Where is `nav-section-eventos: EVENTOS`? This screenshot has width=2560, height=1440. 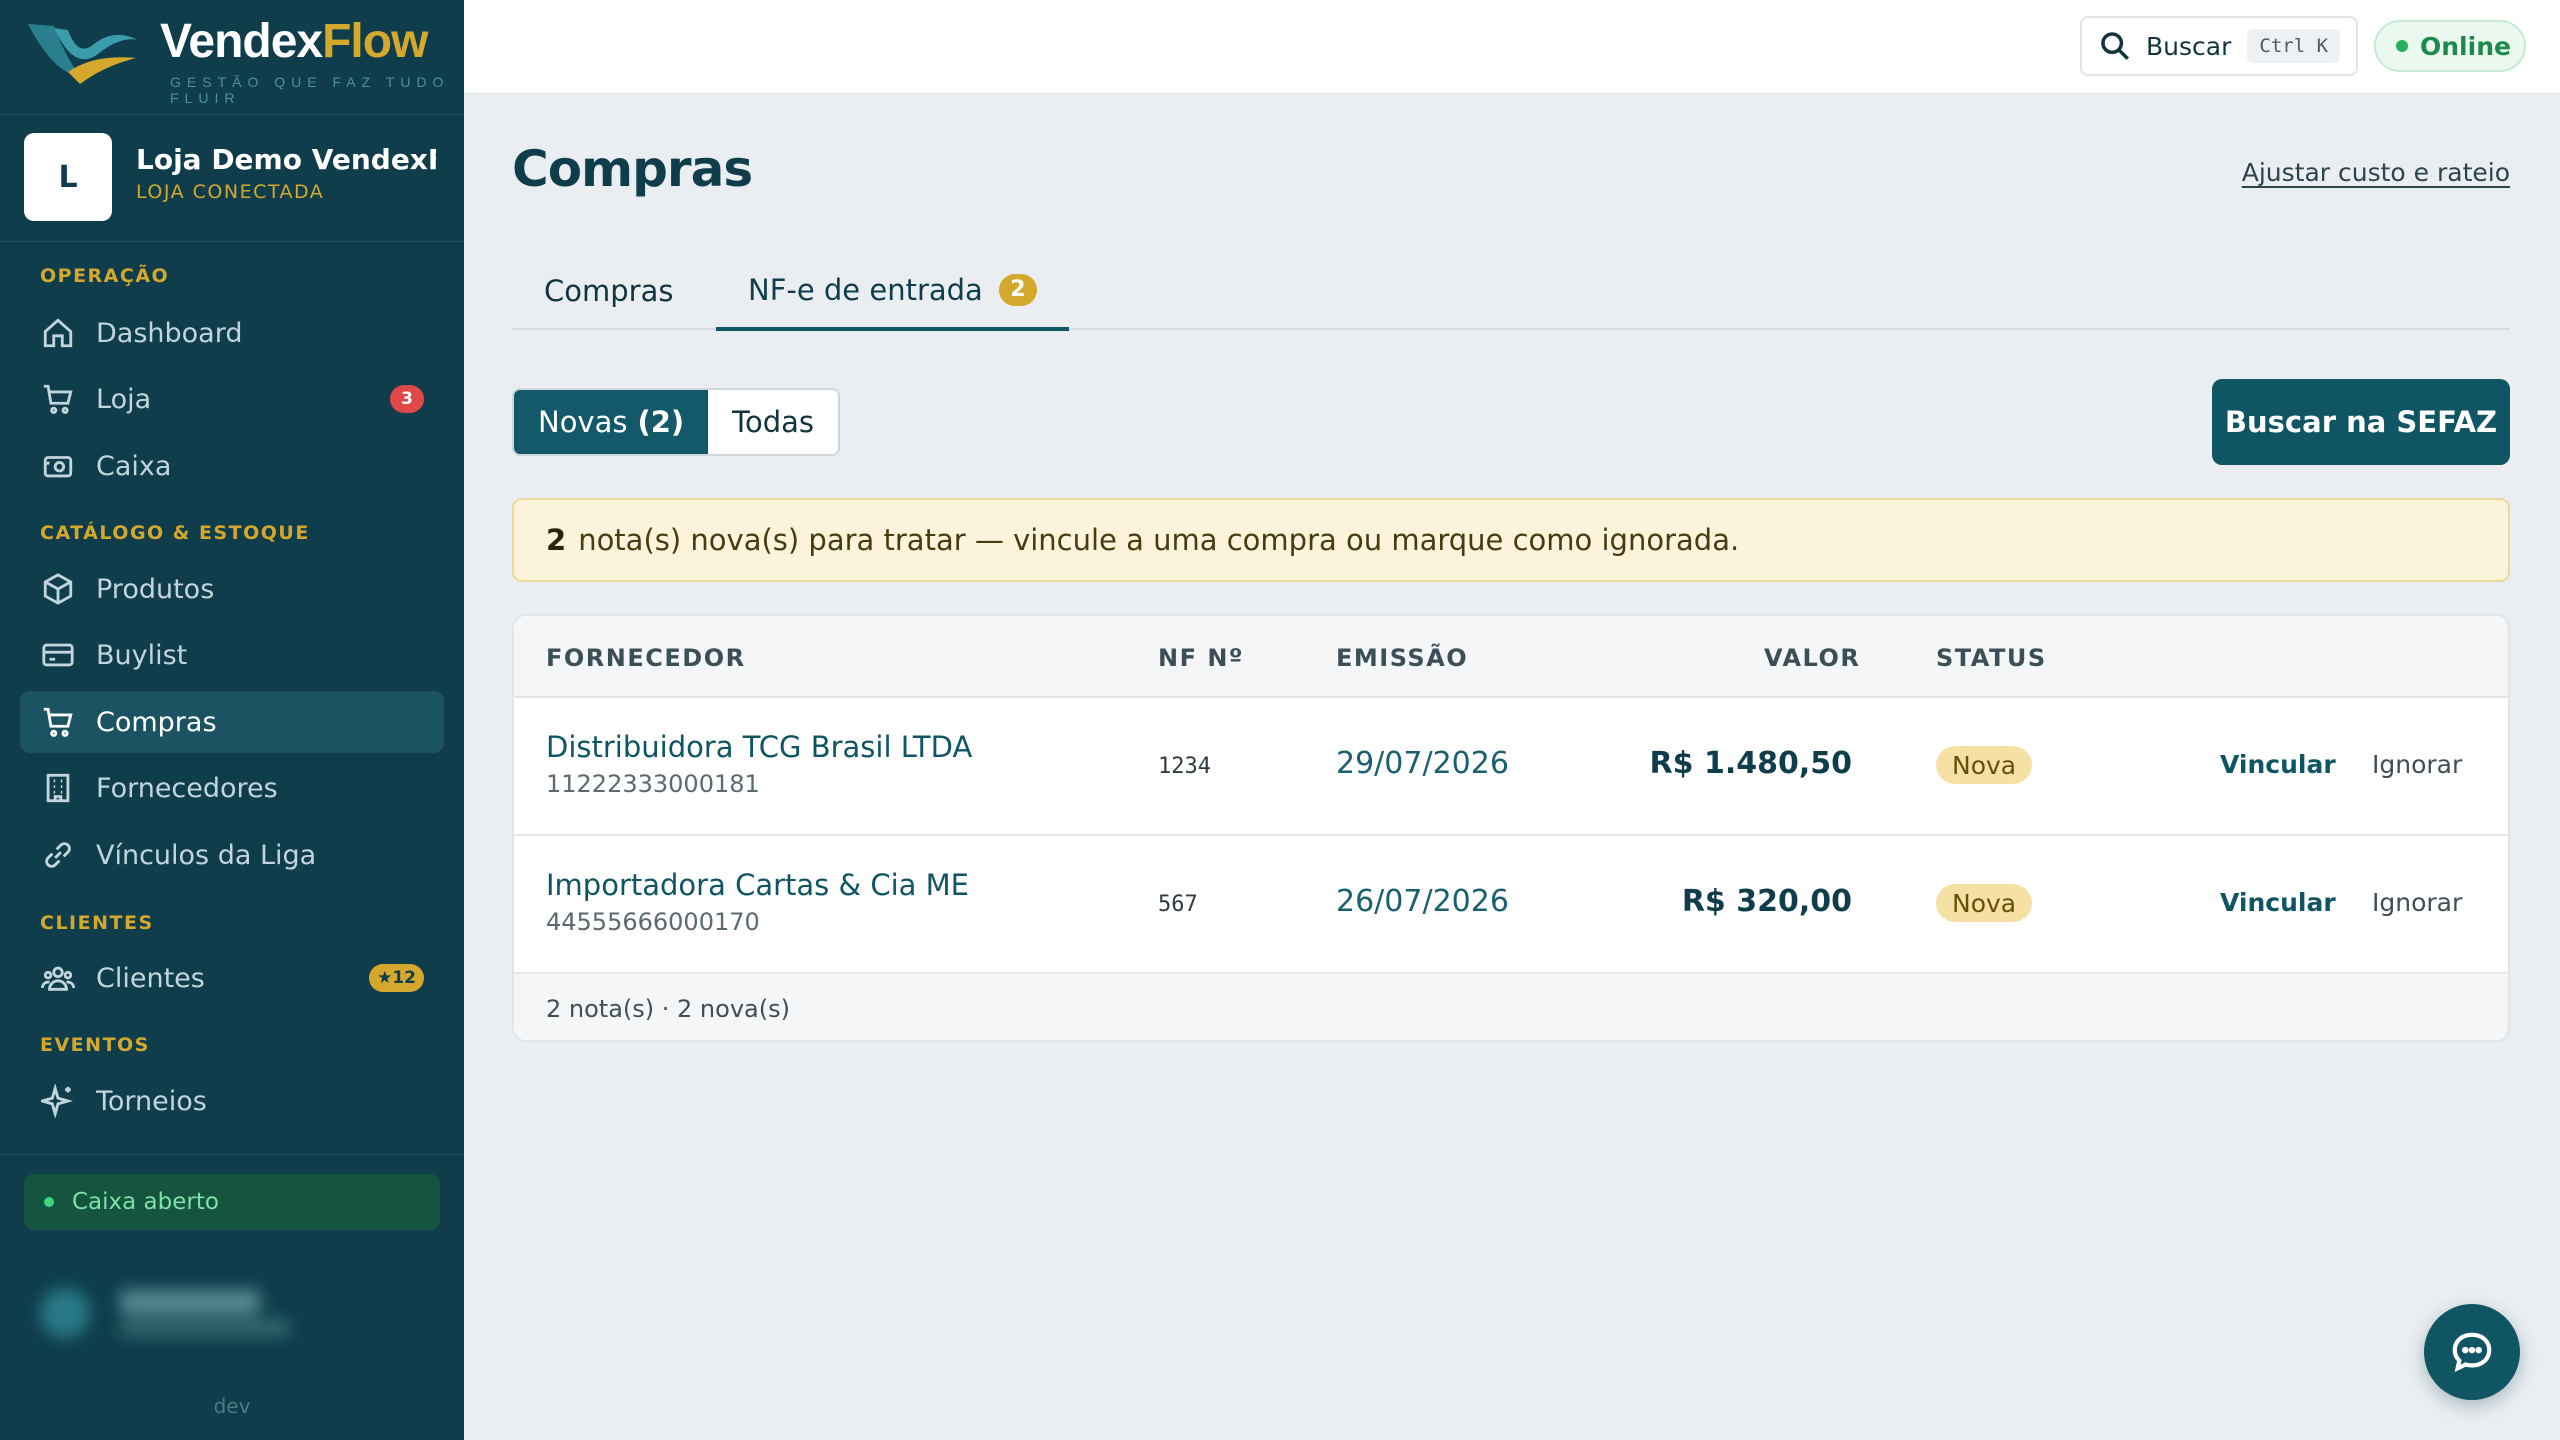 nav-section-eventos: EVENTOS is located at coordinates (95, 1045).